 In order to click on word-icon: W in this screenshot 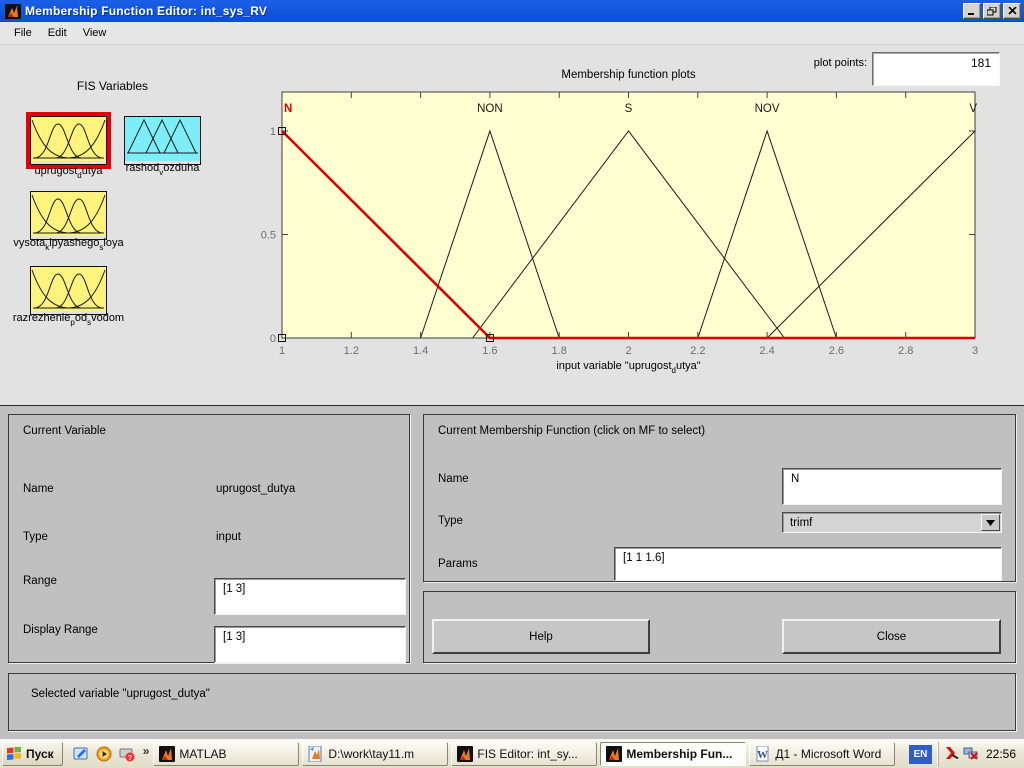, I will do `click(762, 754)`.